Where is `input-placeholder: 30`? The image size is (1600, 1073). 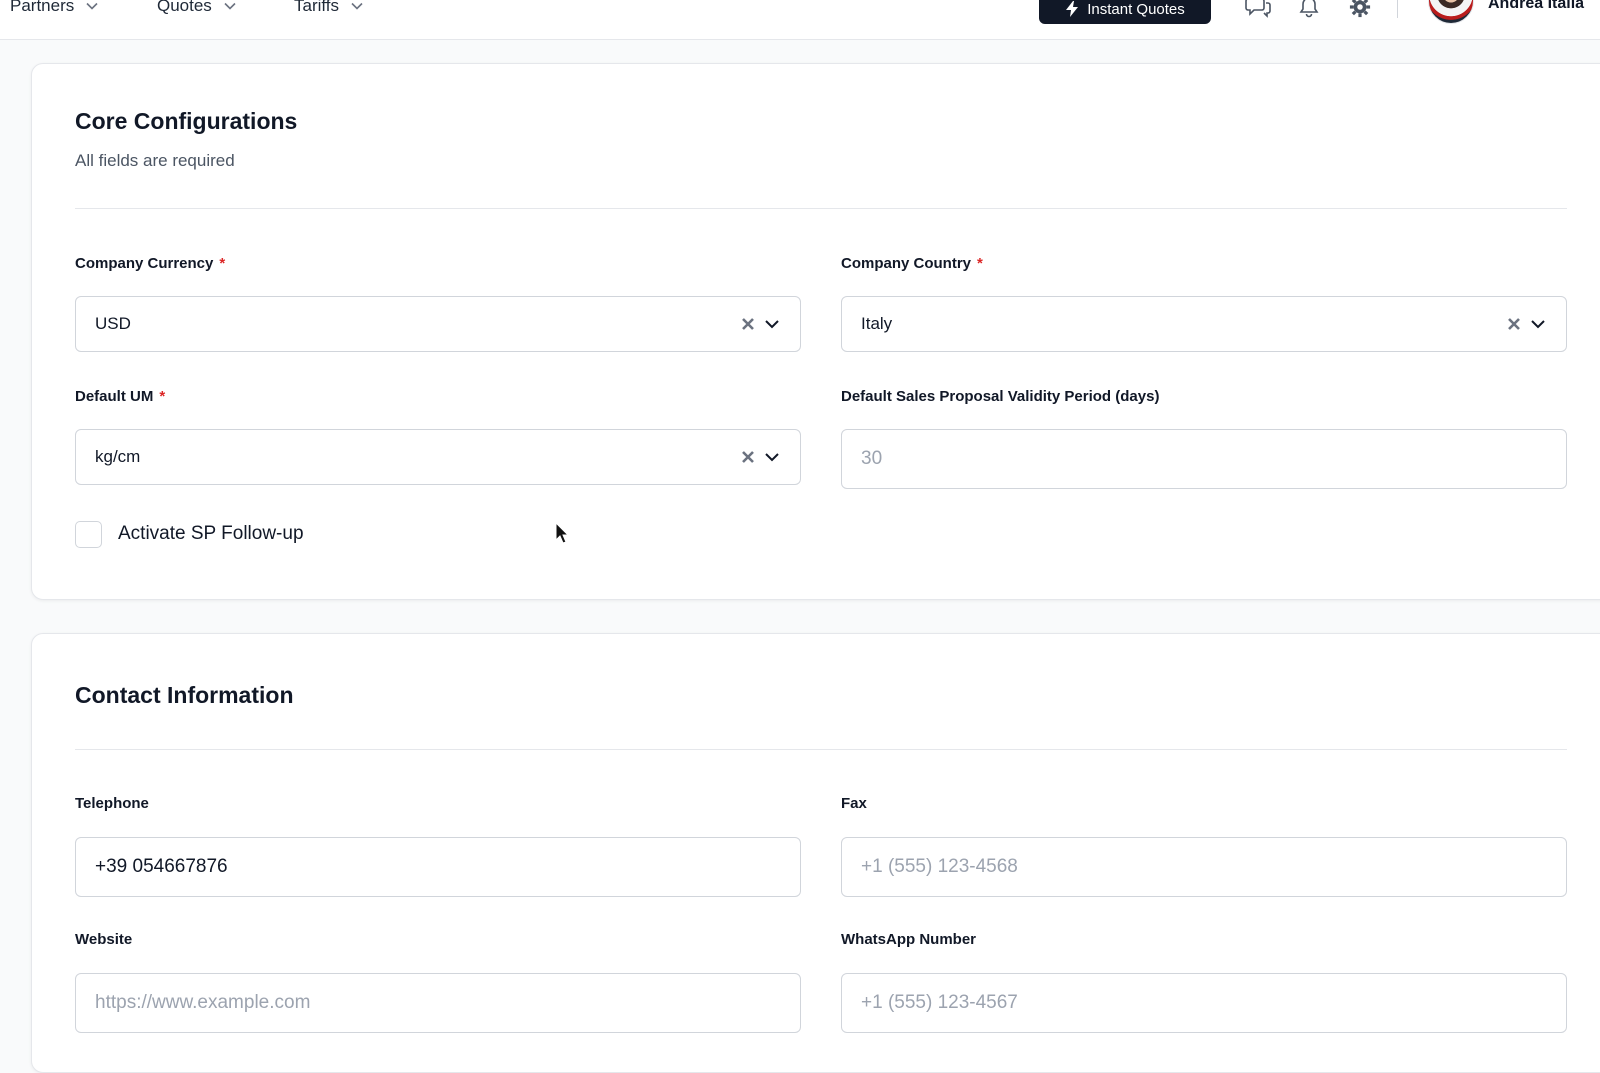 input-placeholder: 30 is located at coordinates (872, 458).